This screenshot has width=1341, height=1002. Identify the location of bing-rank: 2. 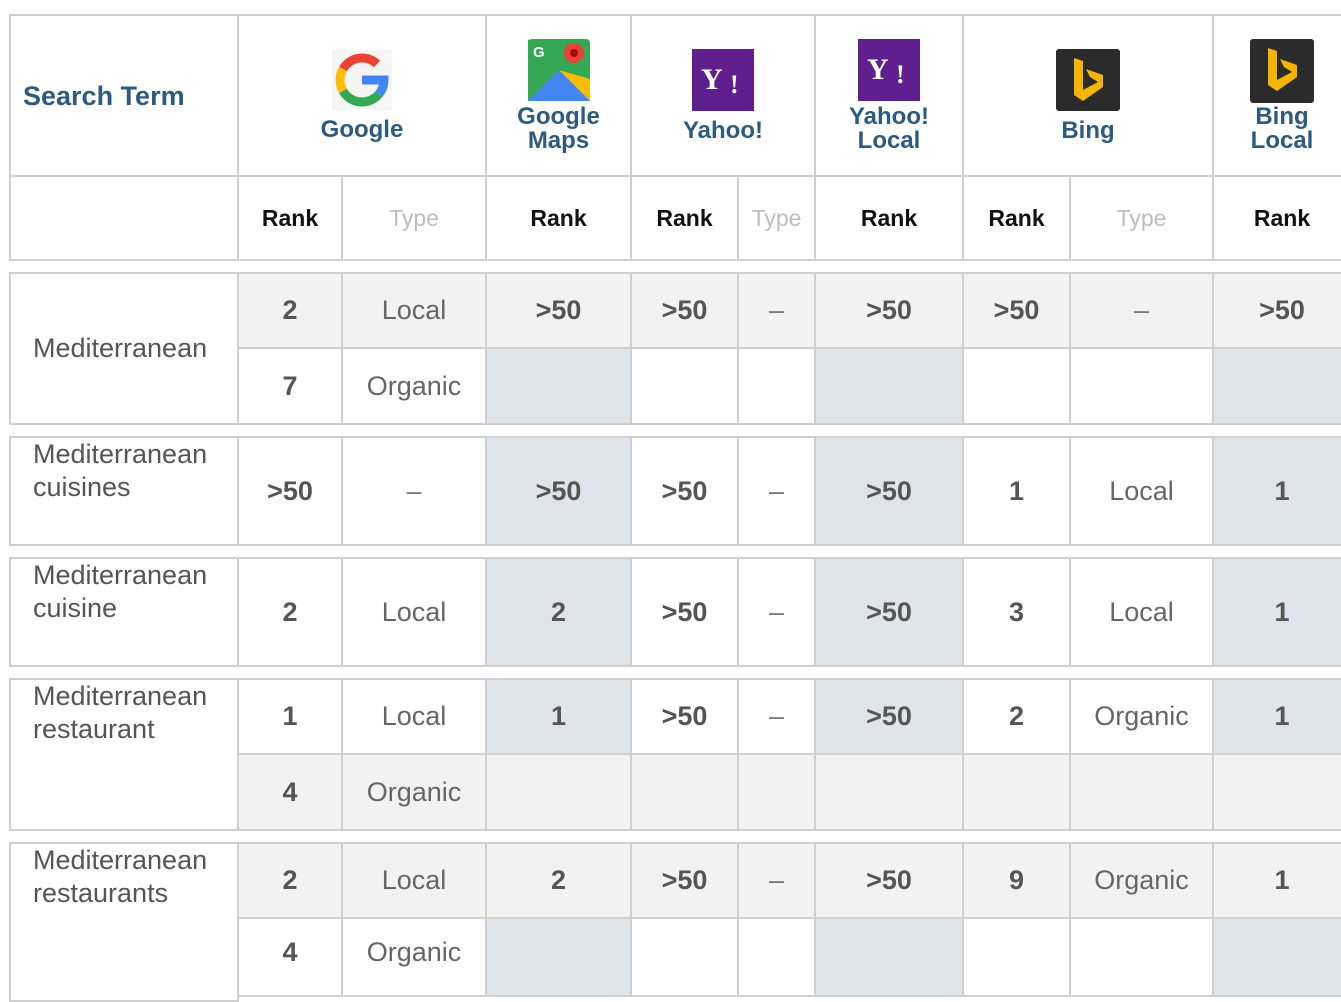
(1016, 716).